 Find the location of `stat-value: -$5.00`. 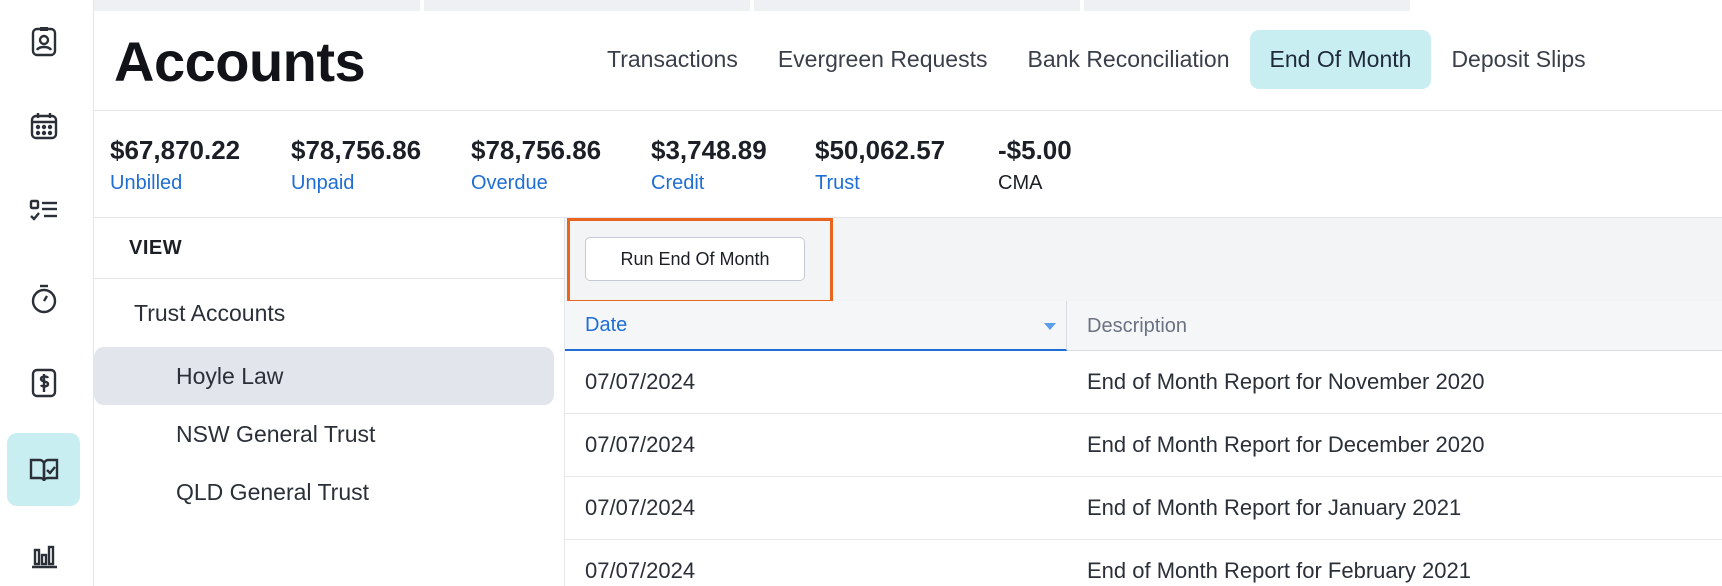

stat-value: -$5.00 is located at coordinates (1035, 150).